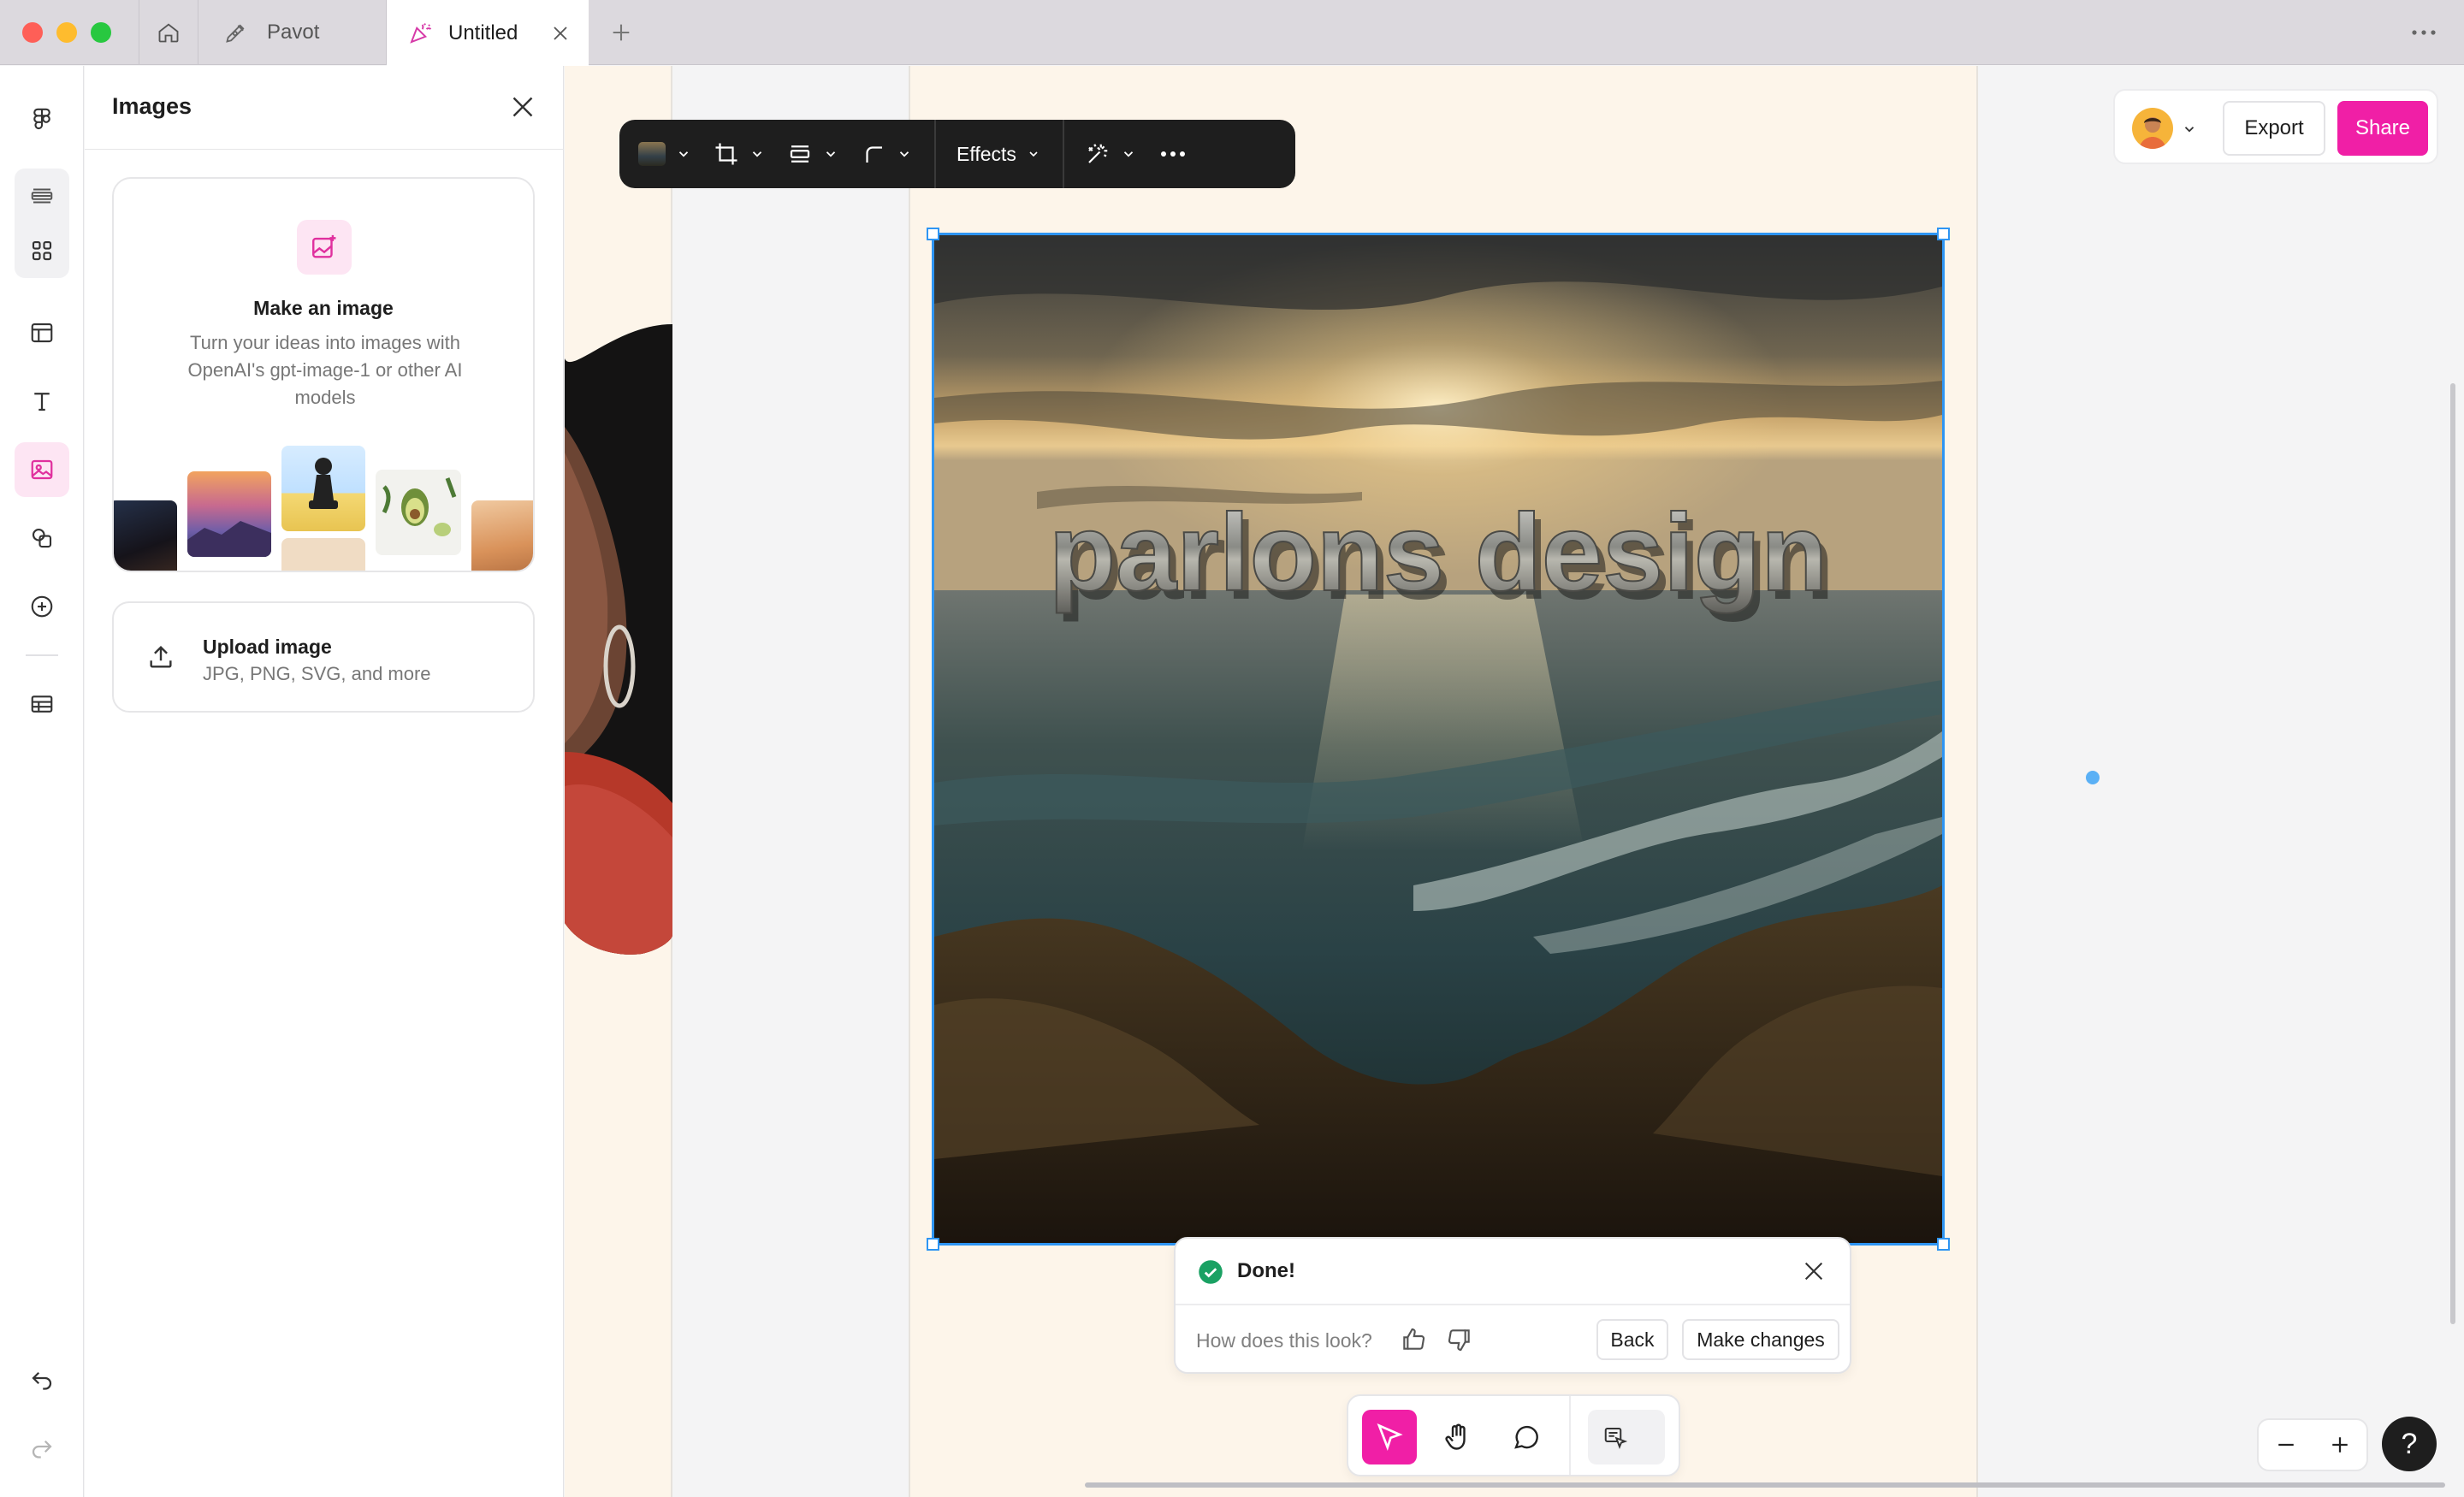 This screenshot has height=1497, width=2464. I want to click on undo-button, so click(42, 1378).